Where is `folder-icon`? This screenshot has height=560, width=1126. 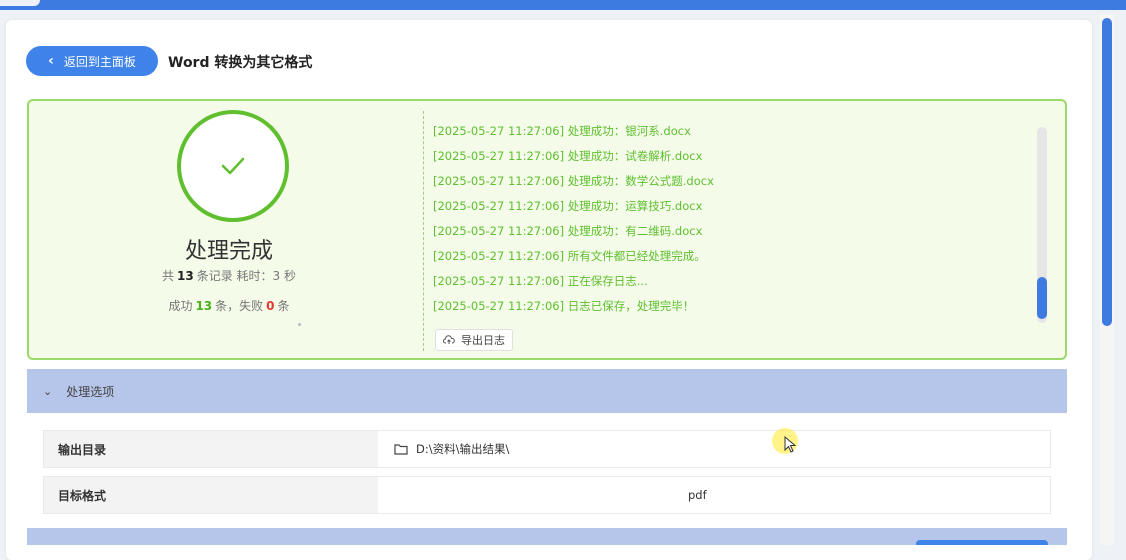 folder-icon is located at coordinates (401, 449).